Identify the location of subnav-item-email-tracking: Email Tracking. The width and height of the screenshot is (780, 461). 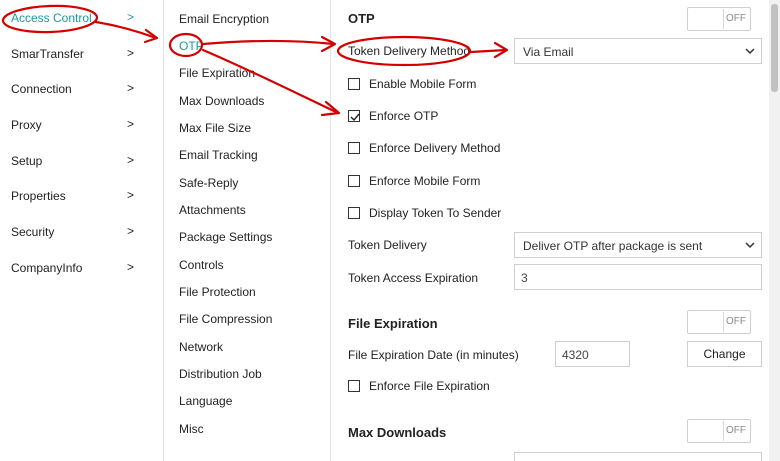
(218, 155).